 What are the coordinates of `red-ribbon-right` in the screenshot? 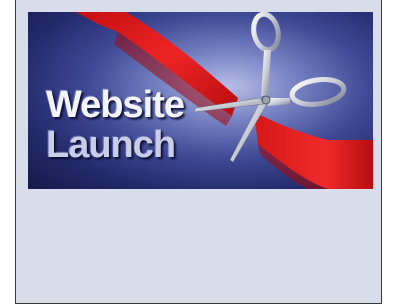 It's located at (313, 150).